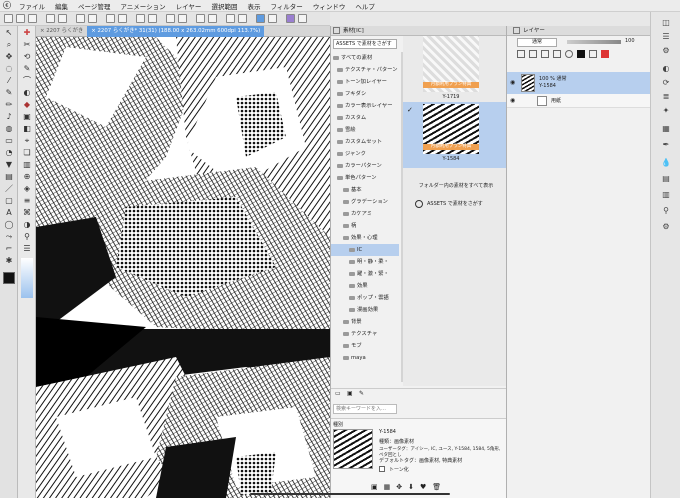 The width and height of the screenshot is (680, 498). Describe the element at coordinates (365, 106) in the screenshot. I see `tree-item: カラー表示レイヤー` at that location.